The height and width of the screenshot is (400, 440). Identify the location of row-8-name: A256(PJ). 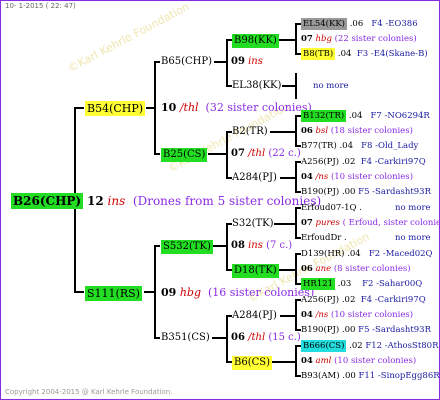
(320, 162).